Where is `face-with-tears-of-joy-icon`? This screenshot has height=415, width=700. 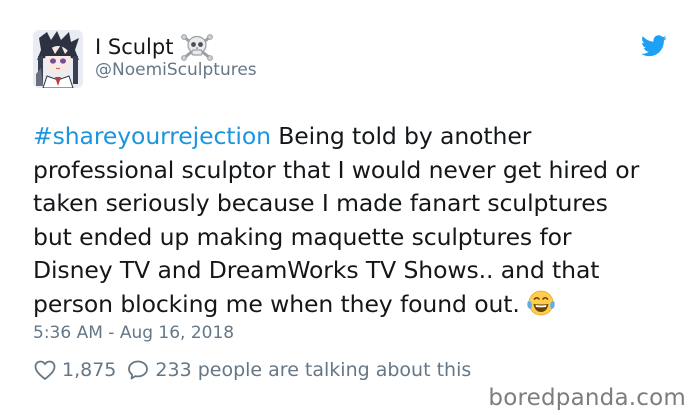 face-with-tears-of-joy-icon is located at coordinates (541, 302).